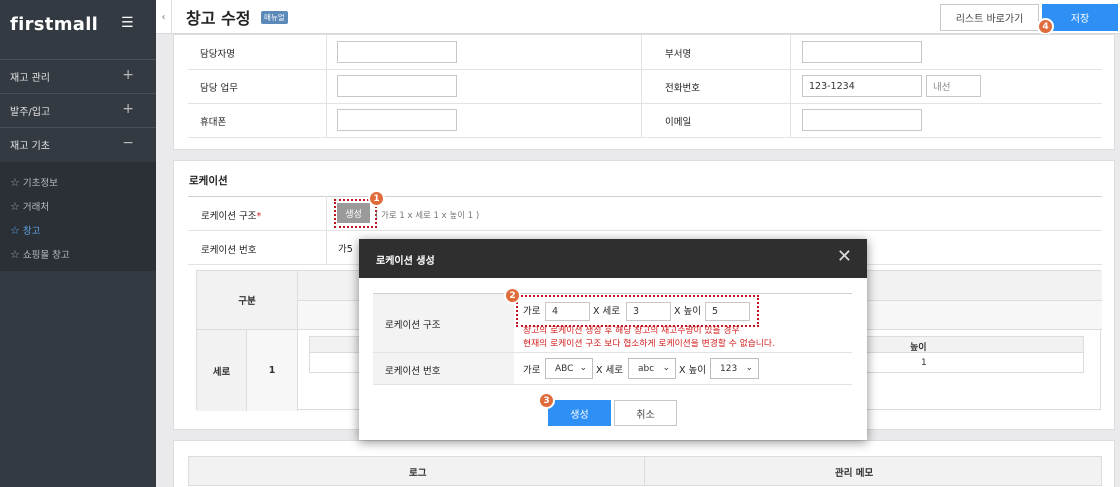 The height and width of the screenshot is (487, 1120). I want to click on sidebar-item-label: 기초정보, so click(40, 183).